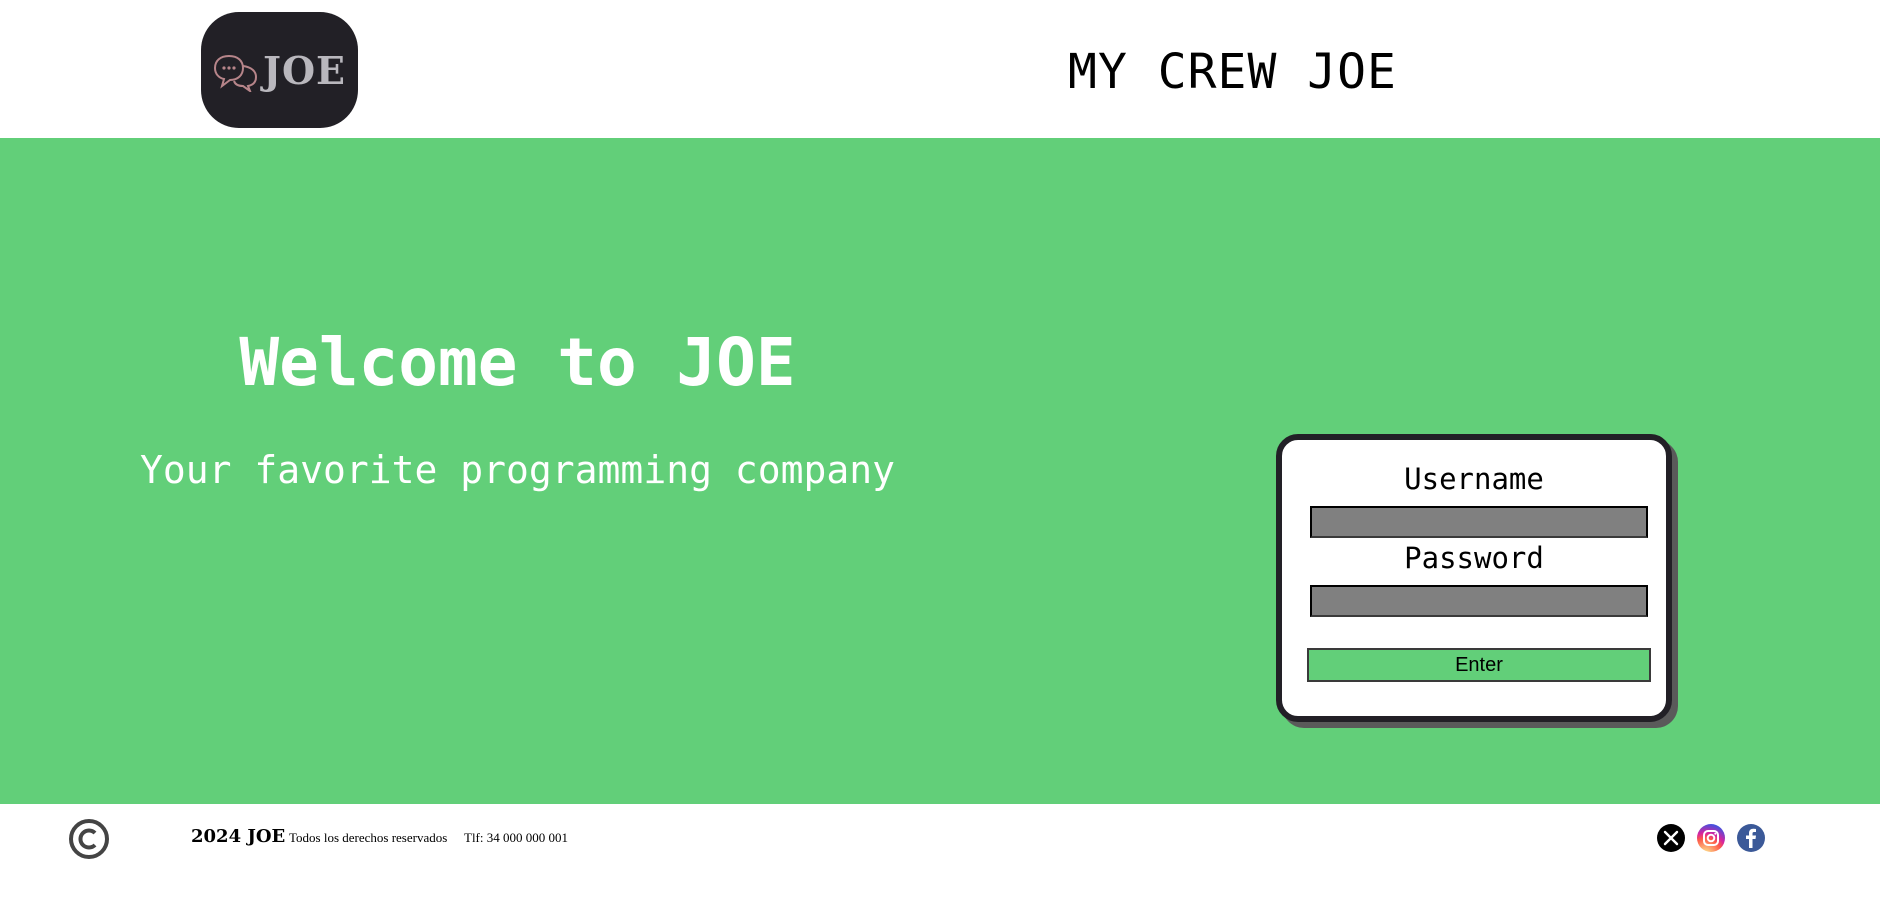 Image resolution: width=1880 pixels, height=912 pixels. Describe the element at coordinates (1711, 838) in the screenshot. I see `instagram-icon` at that location.